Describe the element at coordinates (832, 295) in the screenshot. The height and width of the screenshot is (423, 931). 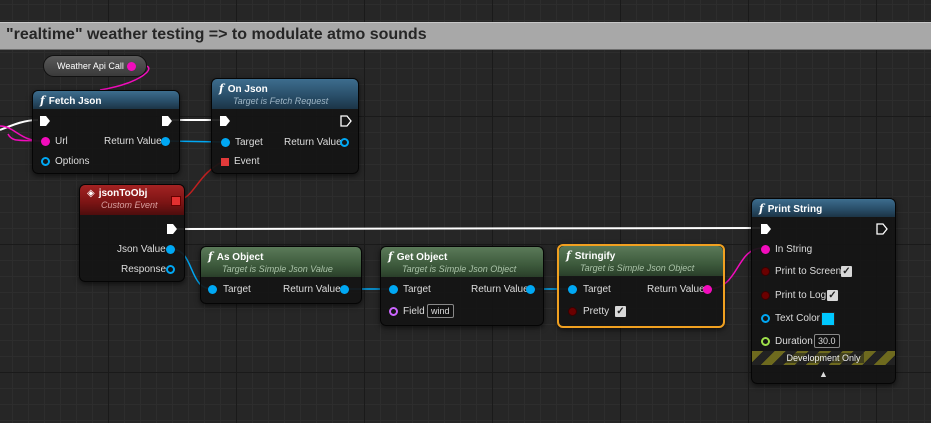
I see `print-to-log-checkbox: ✓` at that location.